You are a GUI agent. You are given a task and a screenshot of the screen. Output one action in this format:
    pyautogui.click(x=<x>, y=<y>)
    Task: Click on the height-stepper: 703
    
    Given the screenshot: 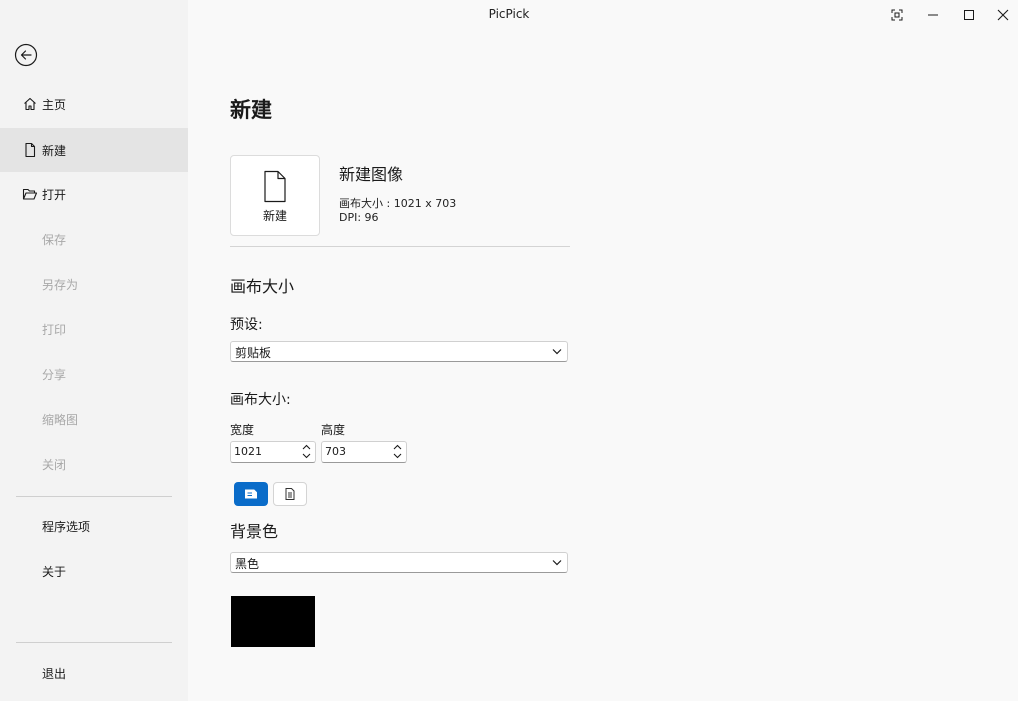 What is the action you would take?
    pyautogui.click(x=364, y=452)
    